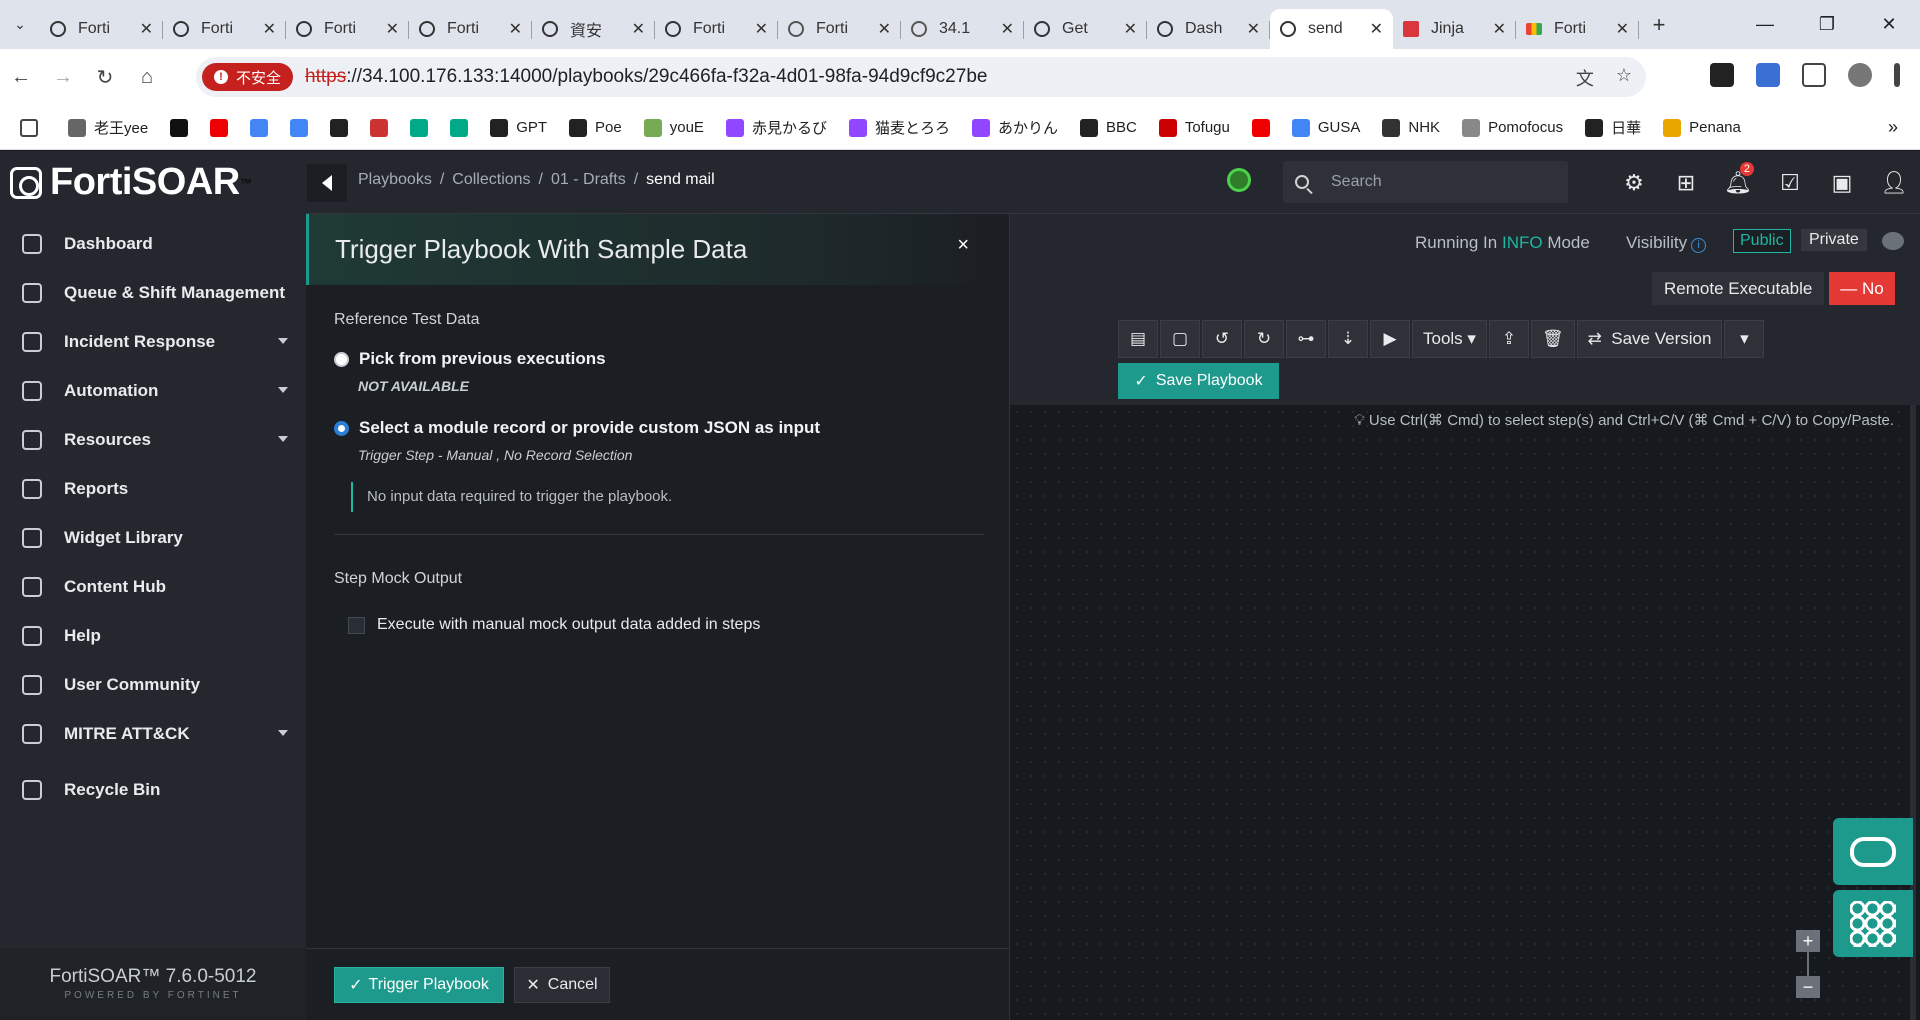  What do you see at coordinates (1138, 339) in the screenshot?
I see `grid-icon: ▤` at bounding box center [1138, 339].